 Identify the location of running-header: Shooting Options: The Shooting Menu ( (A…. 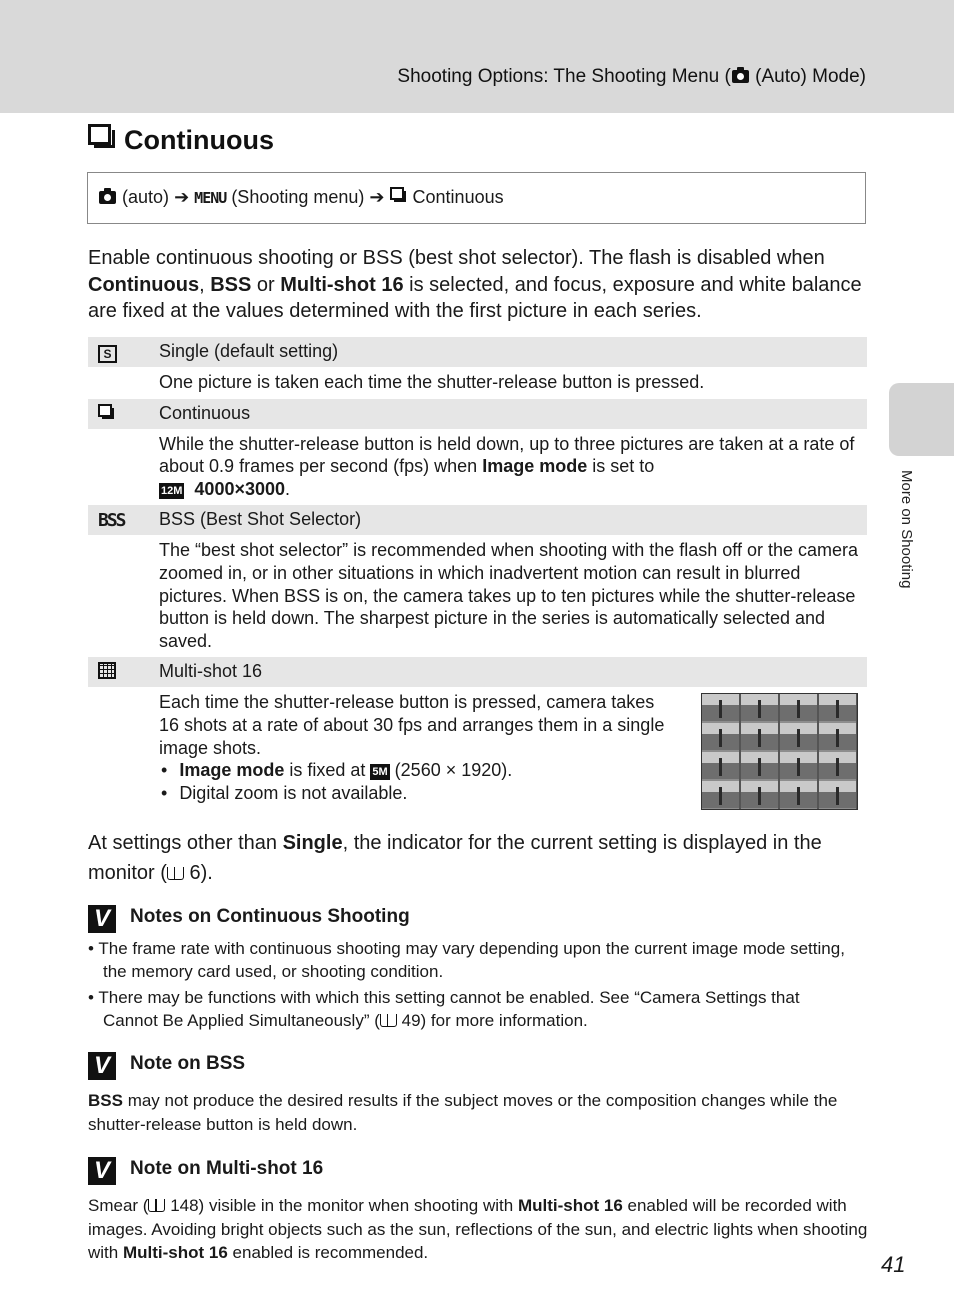
(477, 56).